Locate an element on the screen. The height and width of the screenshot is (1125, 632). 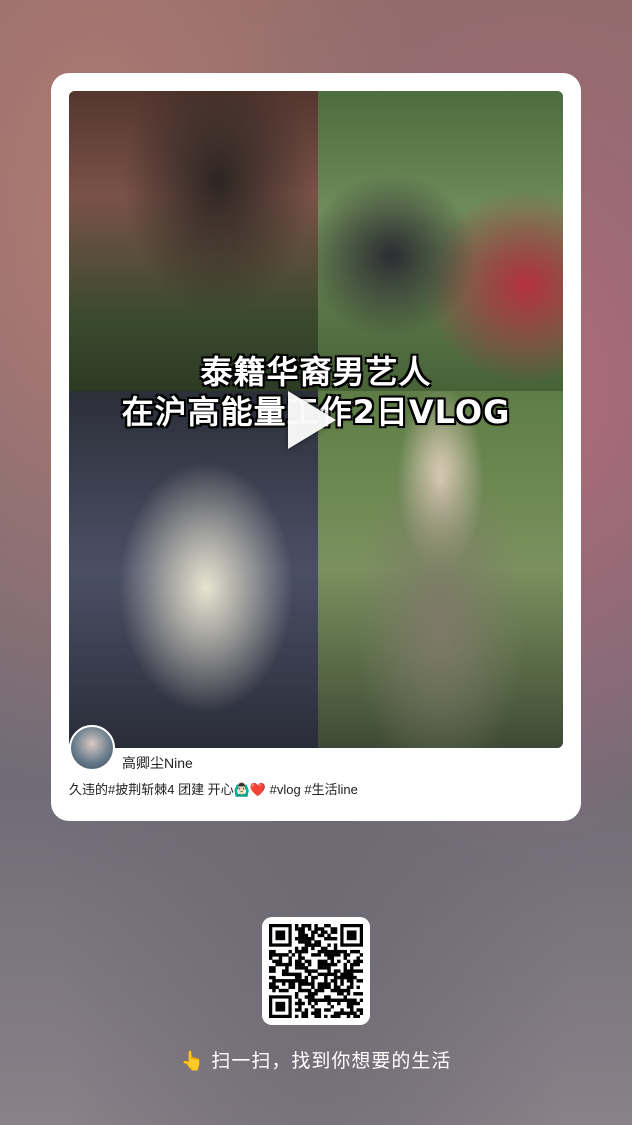
qr-code-icon is located at coordinates (316, 971).